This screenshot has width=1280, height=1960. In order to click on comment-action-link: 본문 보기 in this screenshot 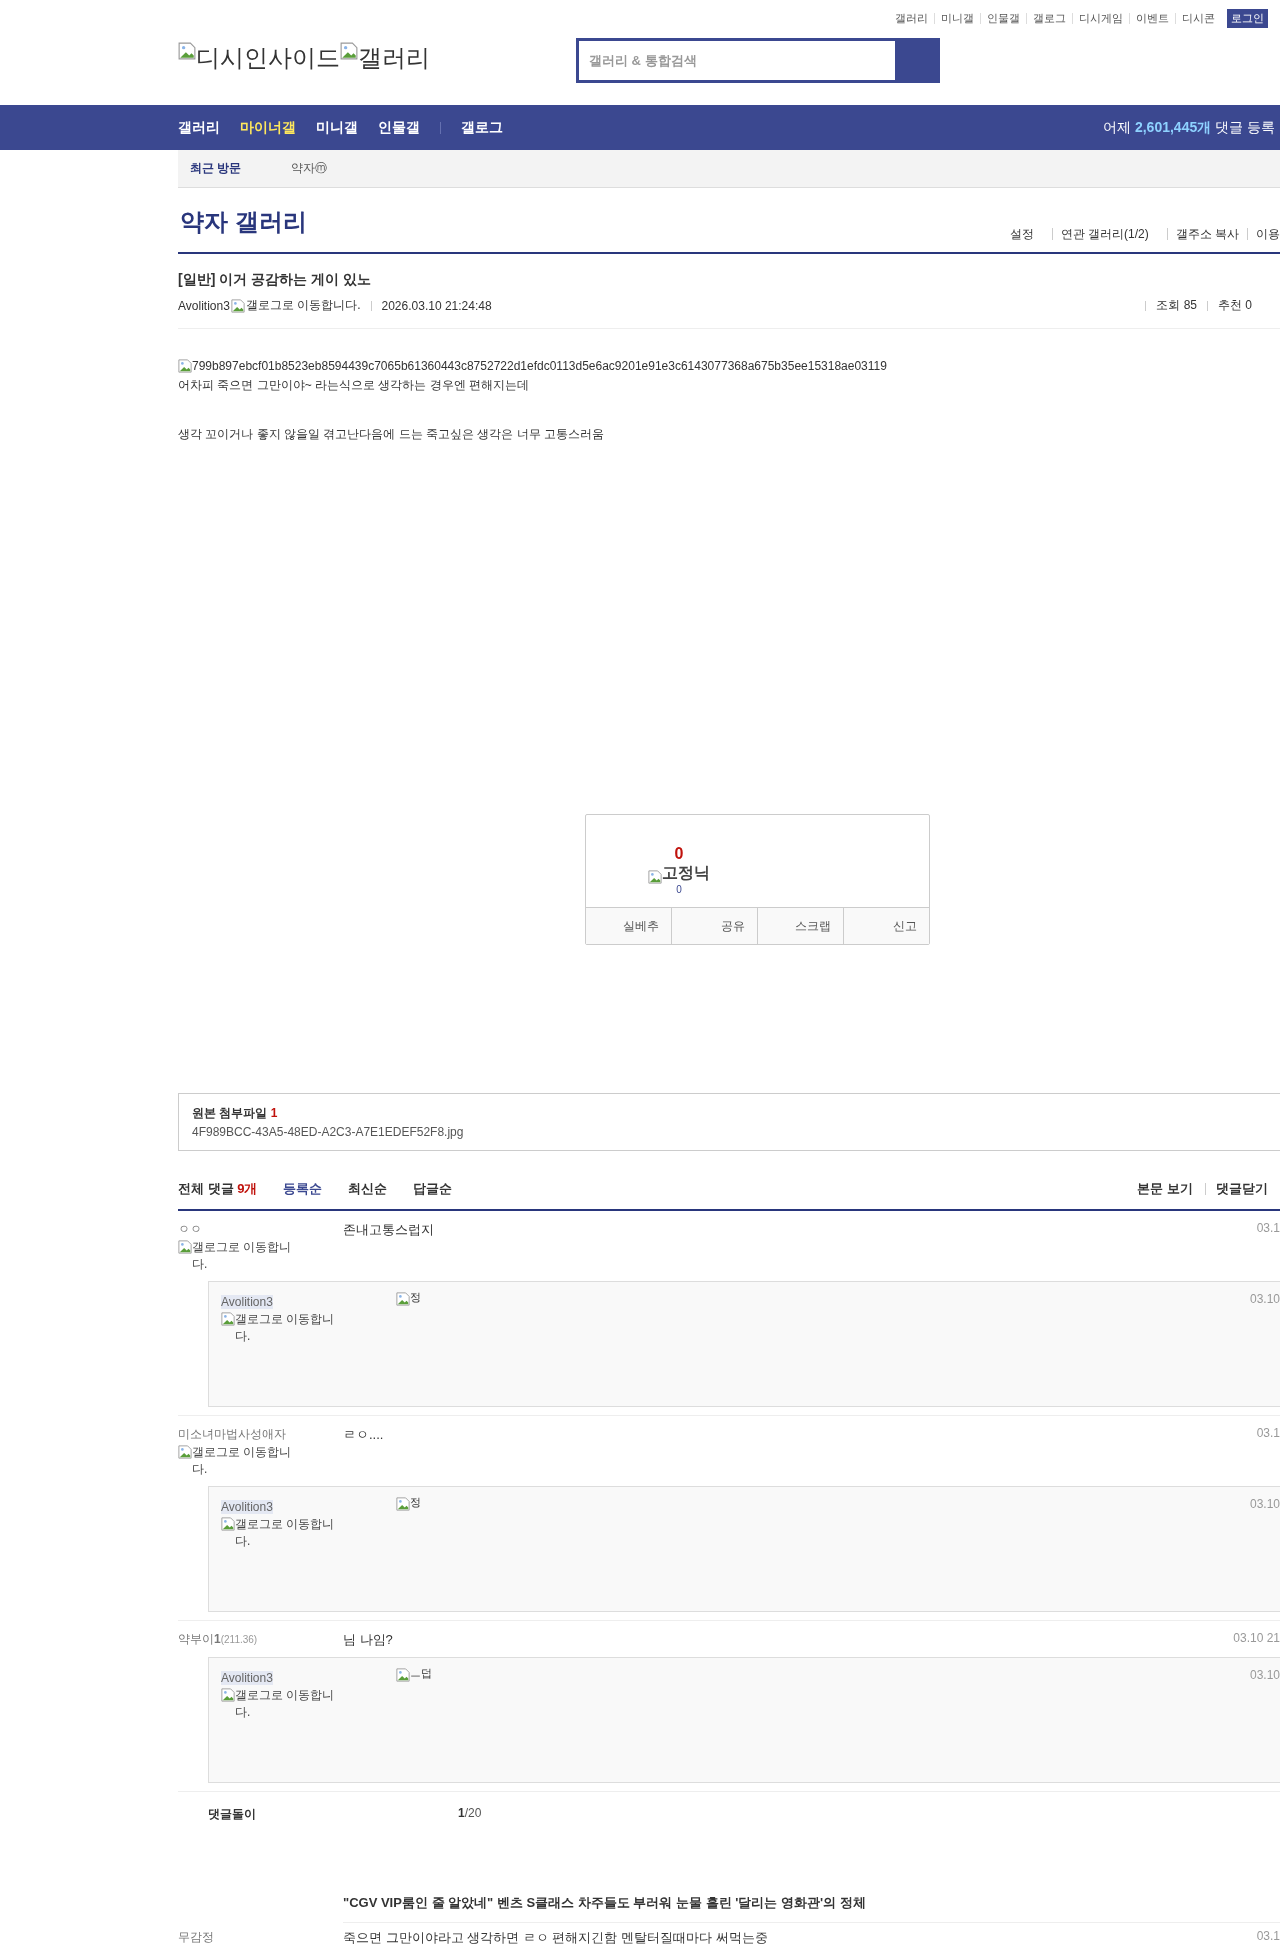, I will do `click(1166, 1189)`.